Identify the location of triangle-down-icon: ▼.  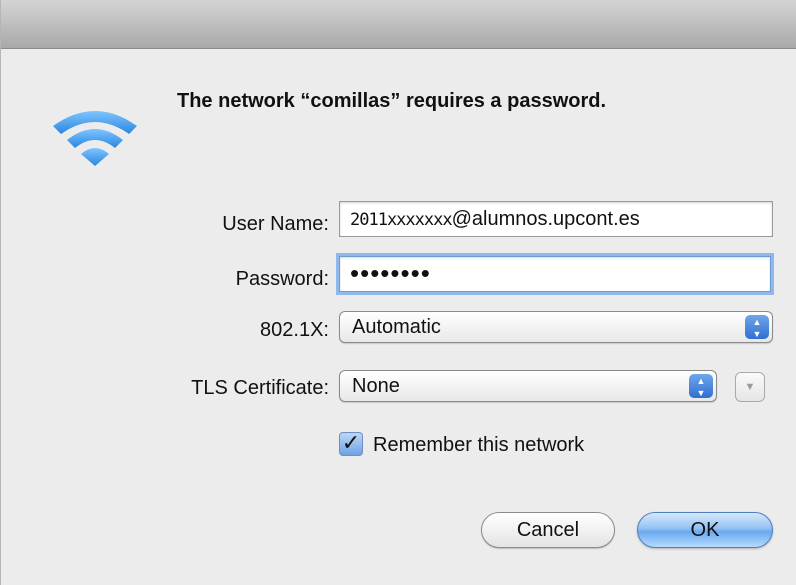
(750, 387).